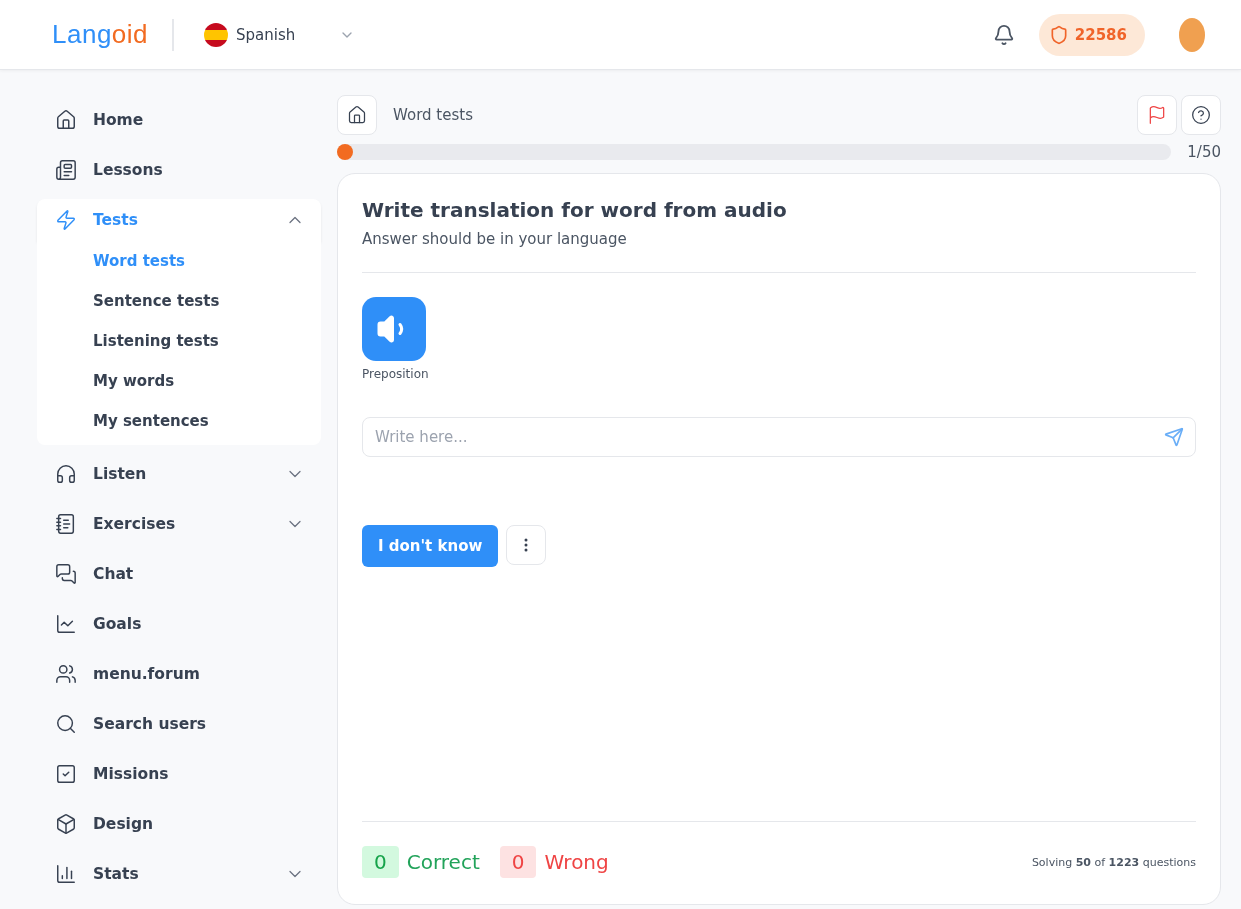  What do you see at coordinates (575, 210) in the screenshot?
I see `question-title: Write translation for word from audio` at bounding box center [575, 210].